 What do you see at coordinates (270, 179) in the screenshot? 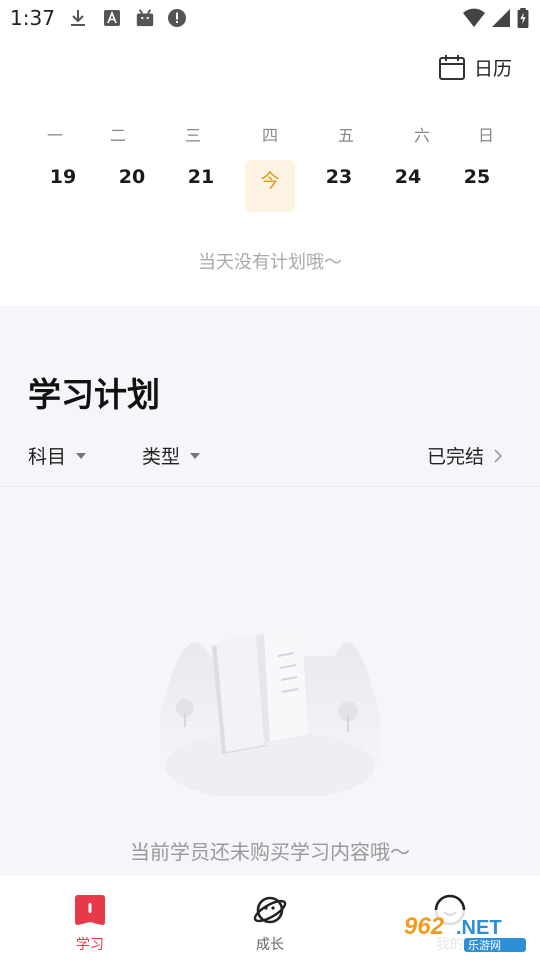
I see `date-cell-today: 今` at bounding box center [270, 179].